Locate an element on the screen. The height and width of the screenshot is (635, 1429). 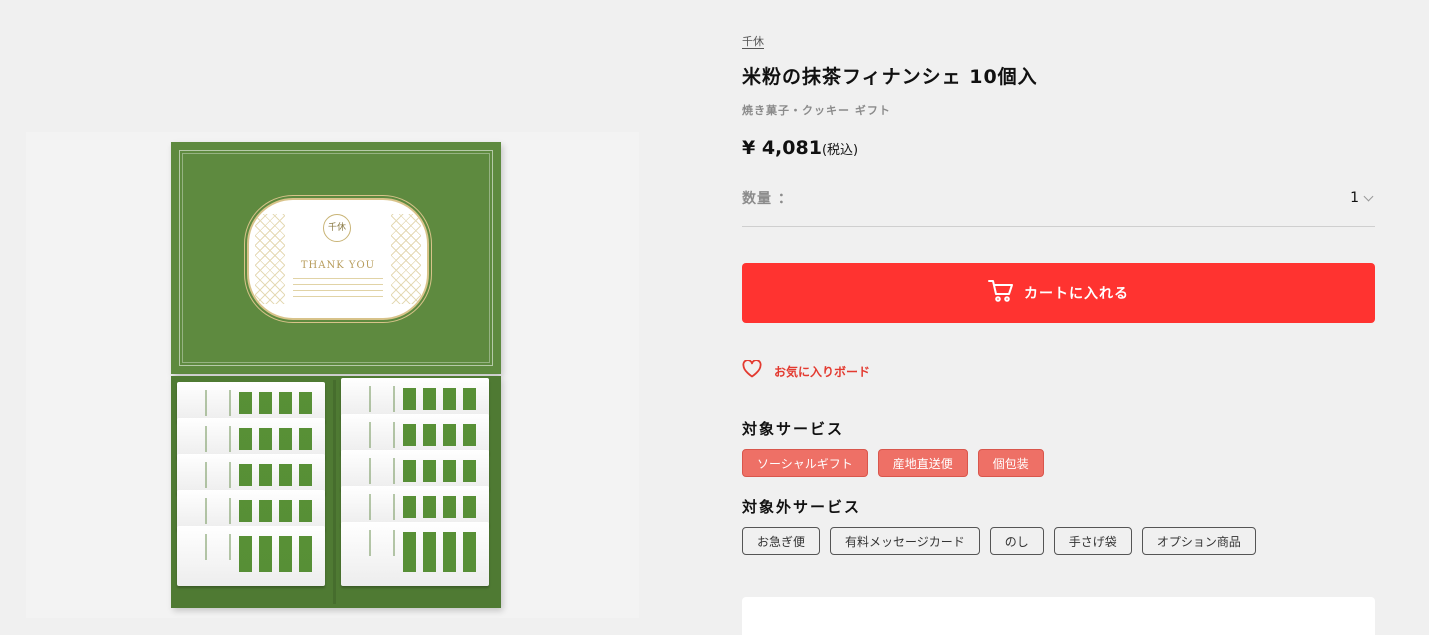
excluded-services-title: 対象外サービス is located at coordinates (802, 507).